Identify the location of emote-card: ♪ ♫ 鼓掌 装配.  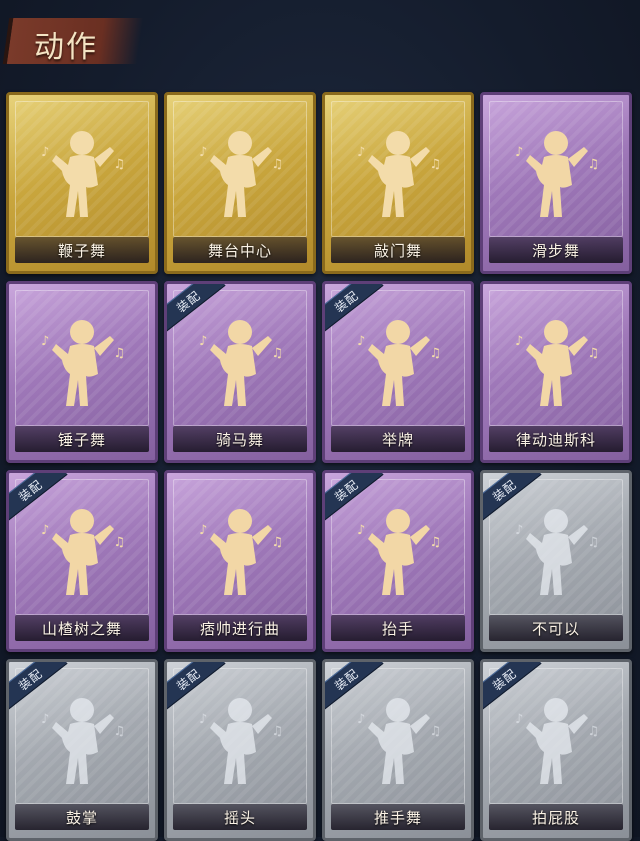
(82, 750).